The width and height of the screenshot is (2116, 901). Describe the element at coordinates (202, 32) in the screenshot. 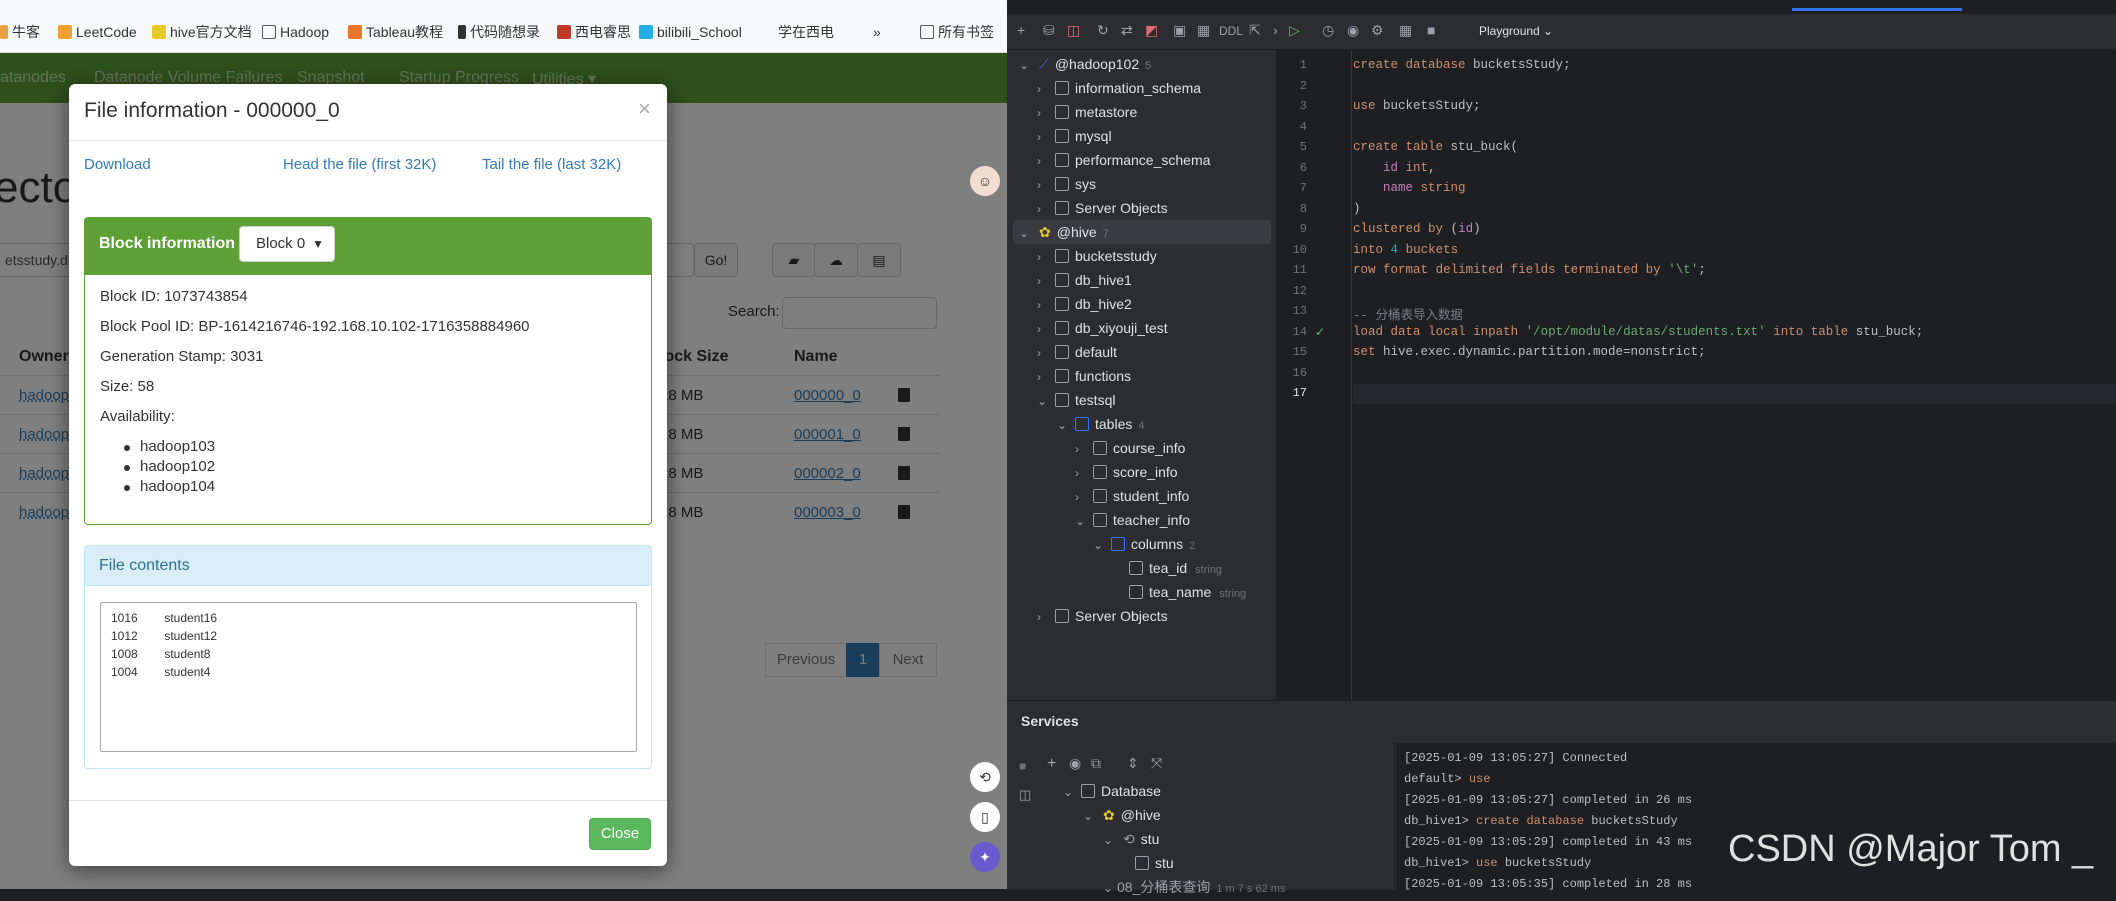

I see `bookmark-hive-docs: hive官方文档` at that location.